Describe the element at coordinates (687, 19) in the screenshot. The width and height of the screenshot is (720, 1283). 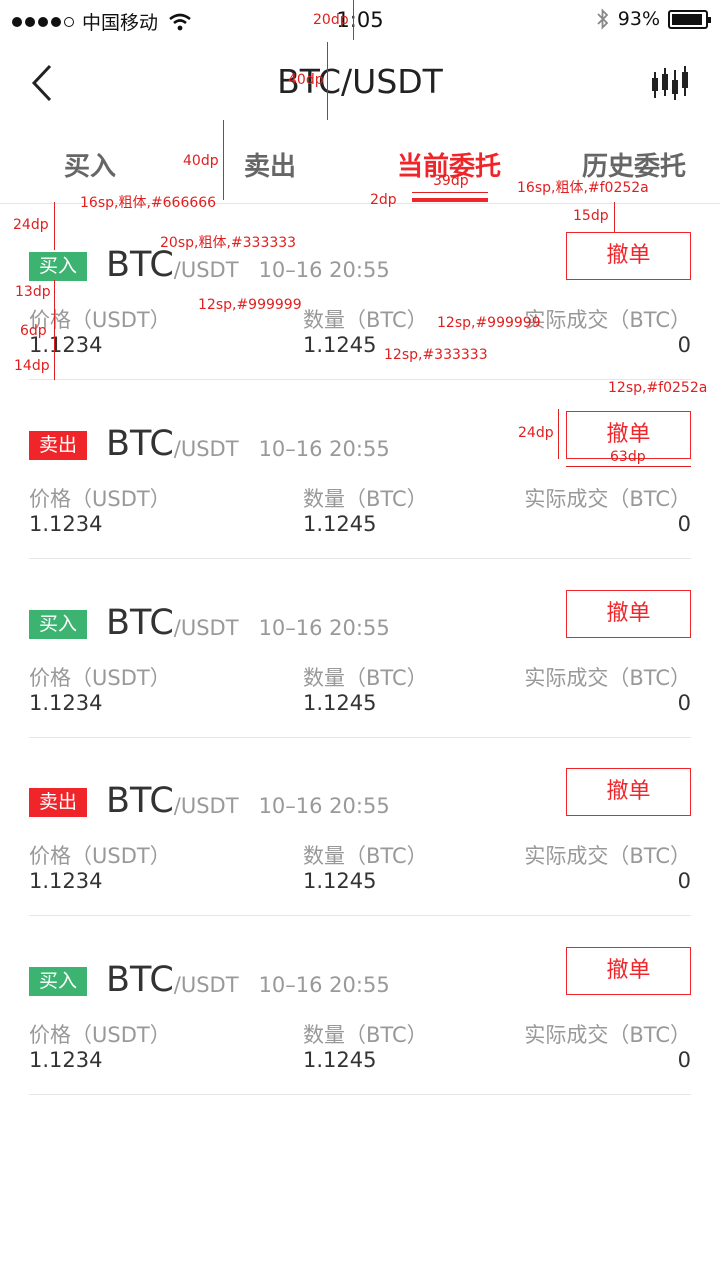
I see `battery-level` at that location.